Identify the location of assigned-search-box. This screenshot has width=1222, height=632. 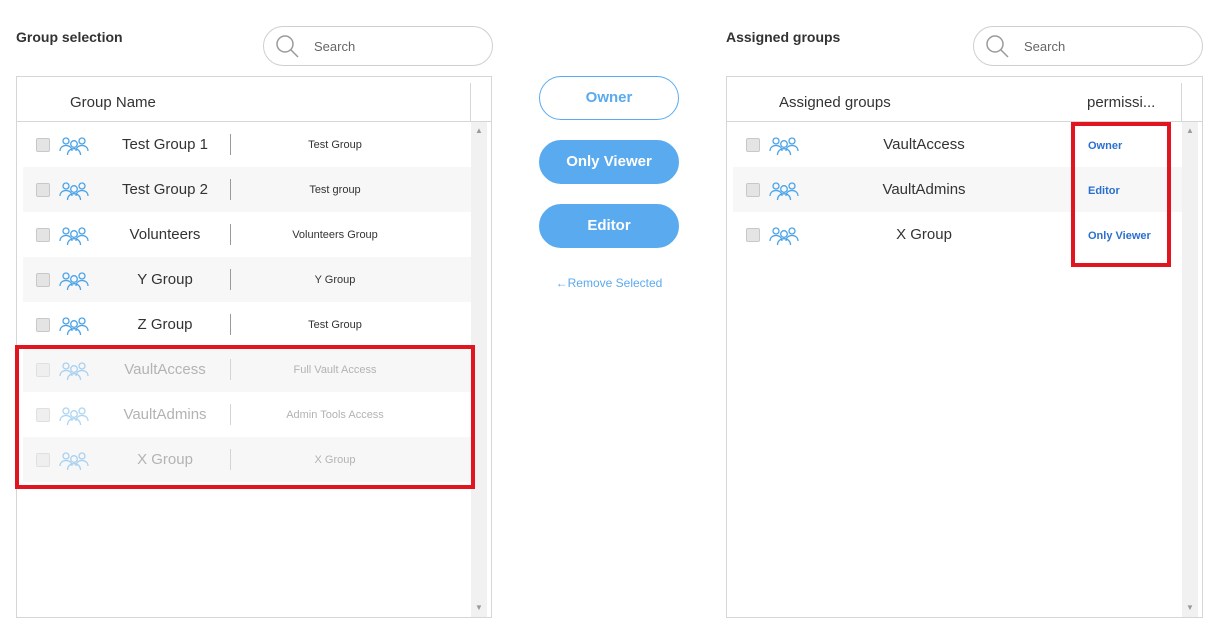
(1088, 46).